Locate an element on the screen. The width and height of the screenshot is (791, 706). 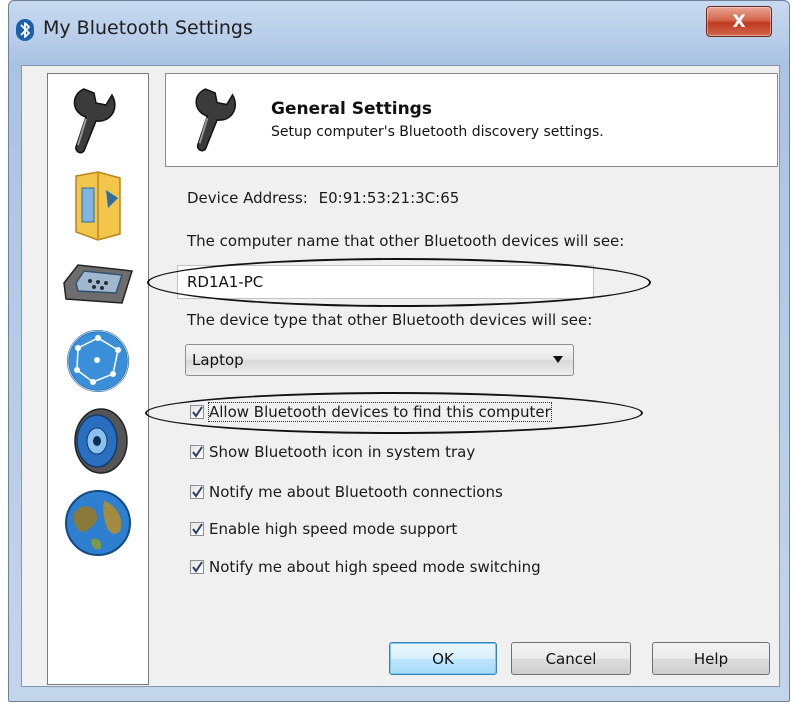
sidebar-item-audio is located at coordinates (98, 441).